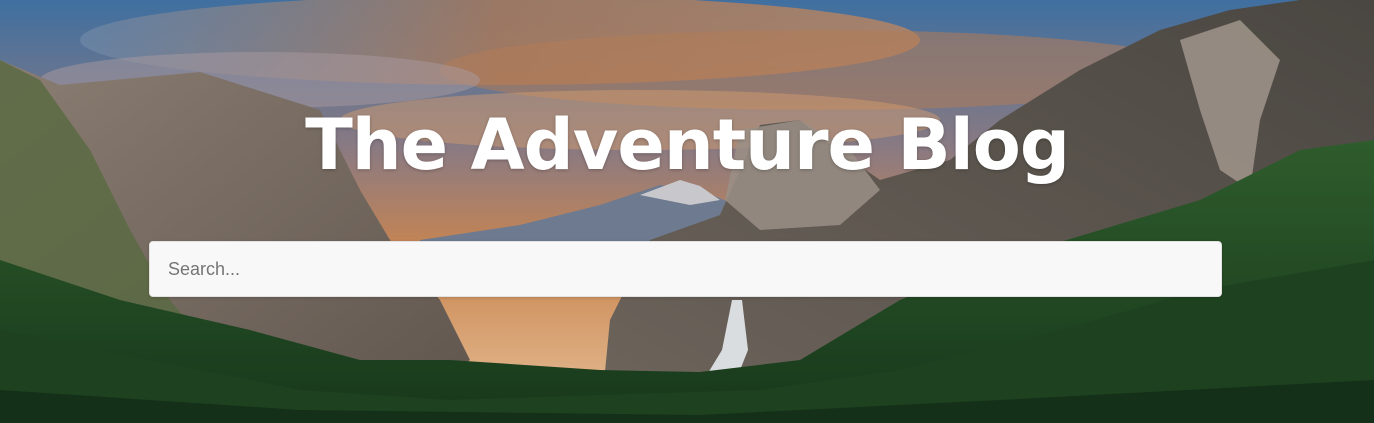  I want to click on search-bar, so click(685, 269).